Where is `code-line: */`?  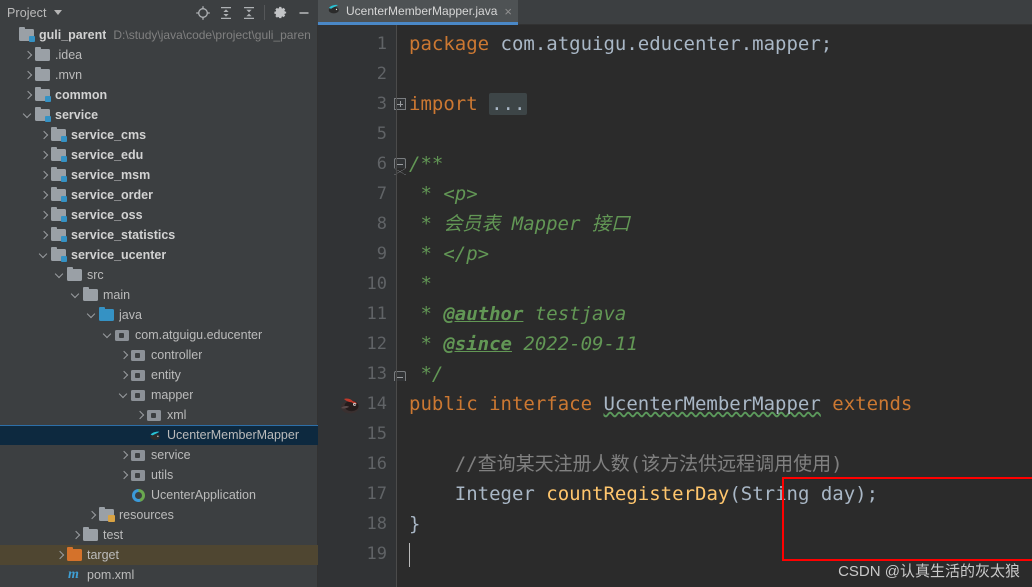 code-line: */ is located at coordinates (720, 374).